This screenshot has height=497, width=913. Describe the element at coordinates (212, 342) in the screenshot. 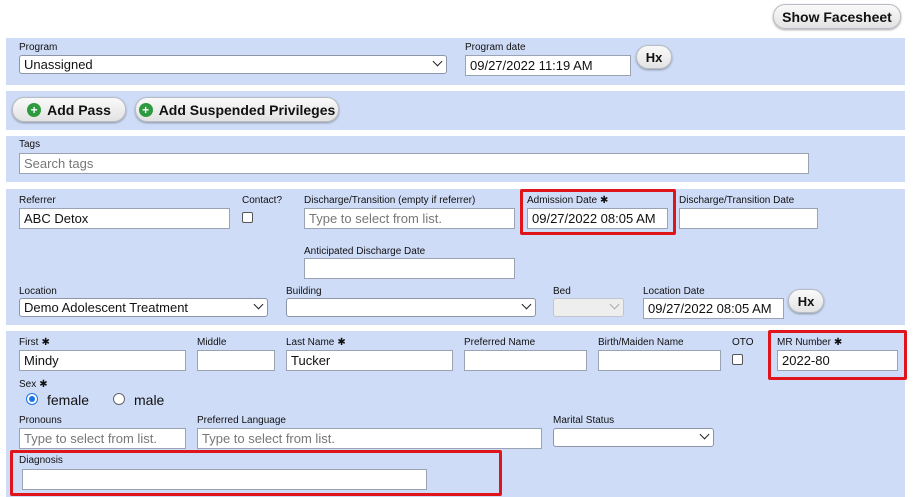

I see `middle-name-label: Middle` at that location.